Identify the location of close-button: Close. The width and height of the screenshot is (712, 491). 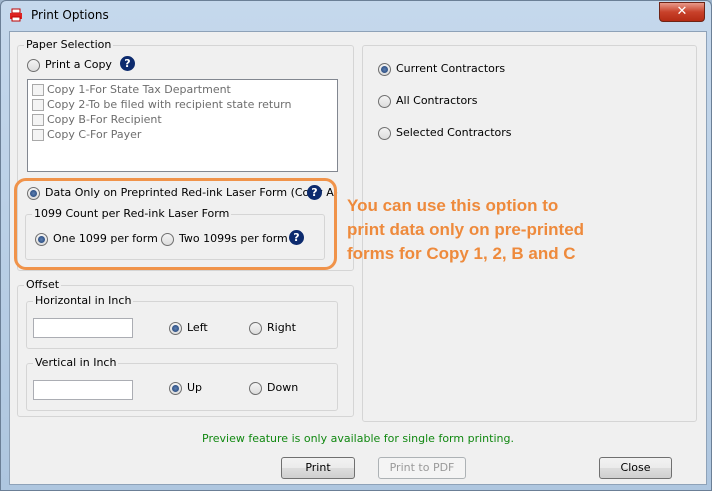
(635, 468).